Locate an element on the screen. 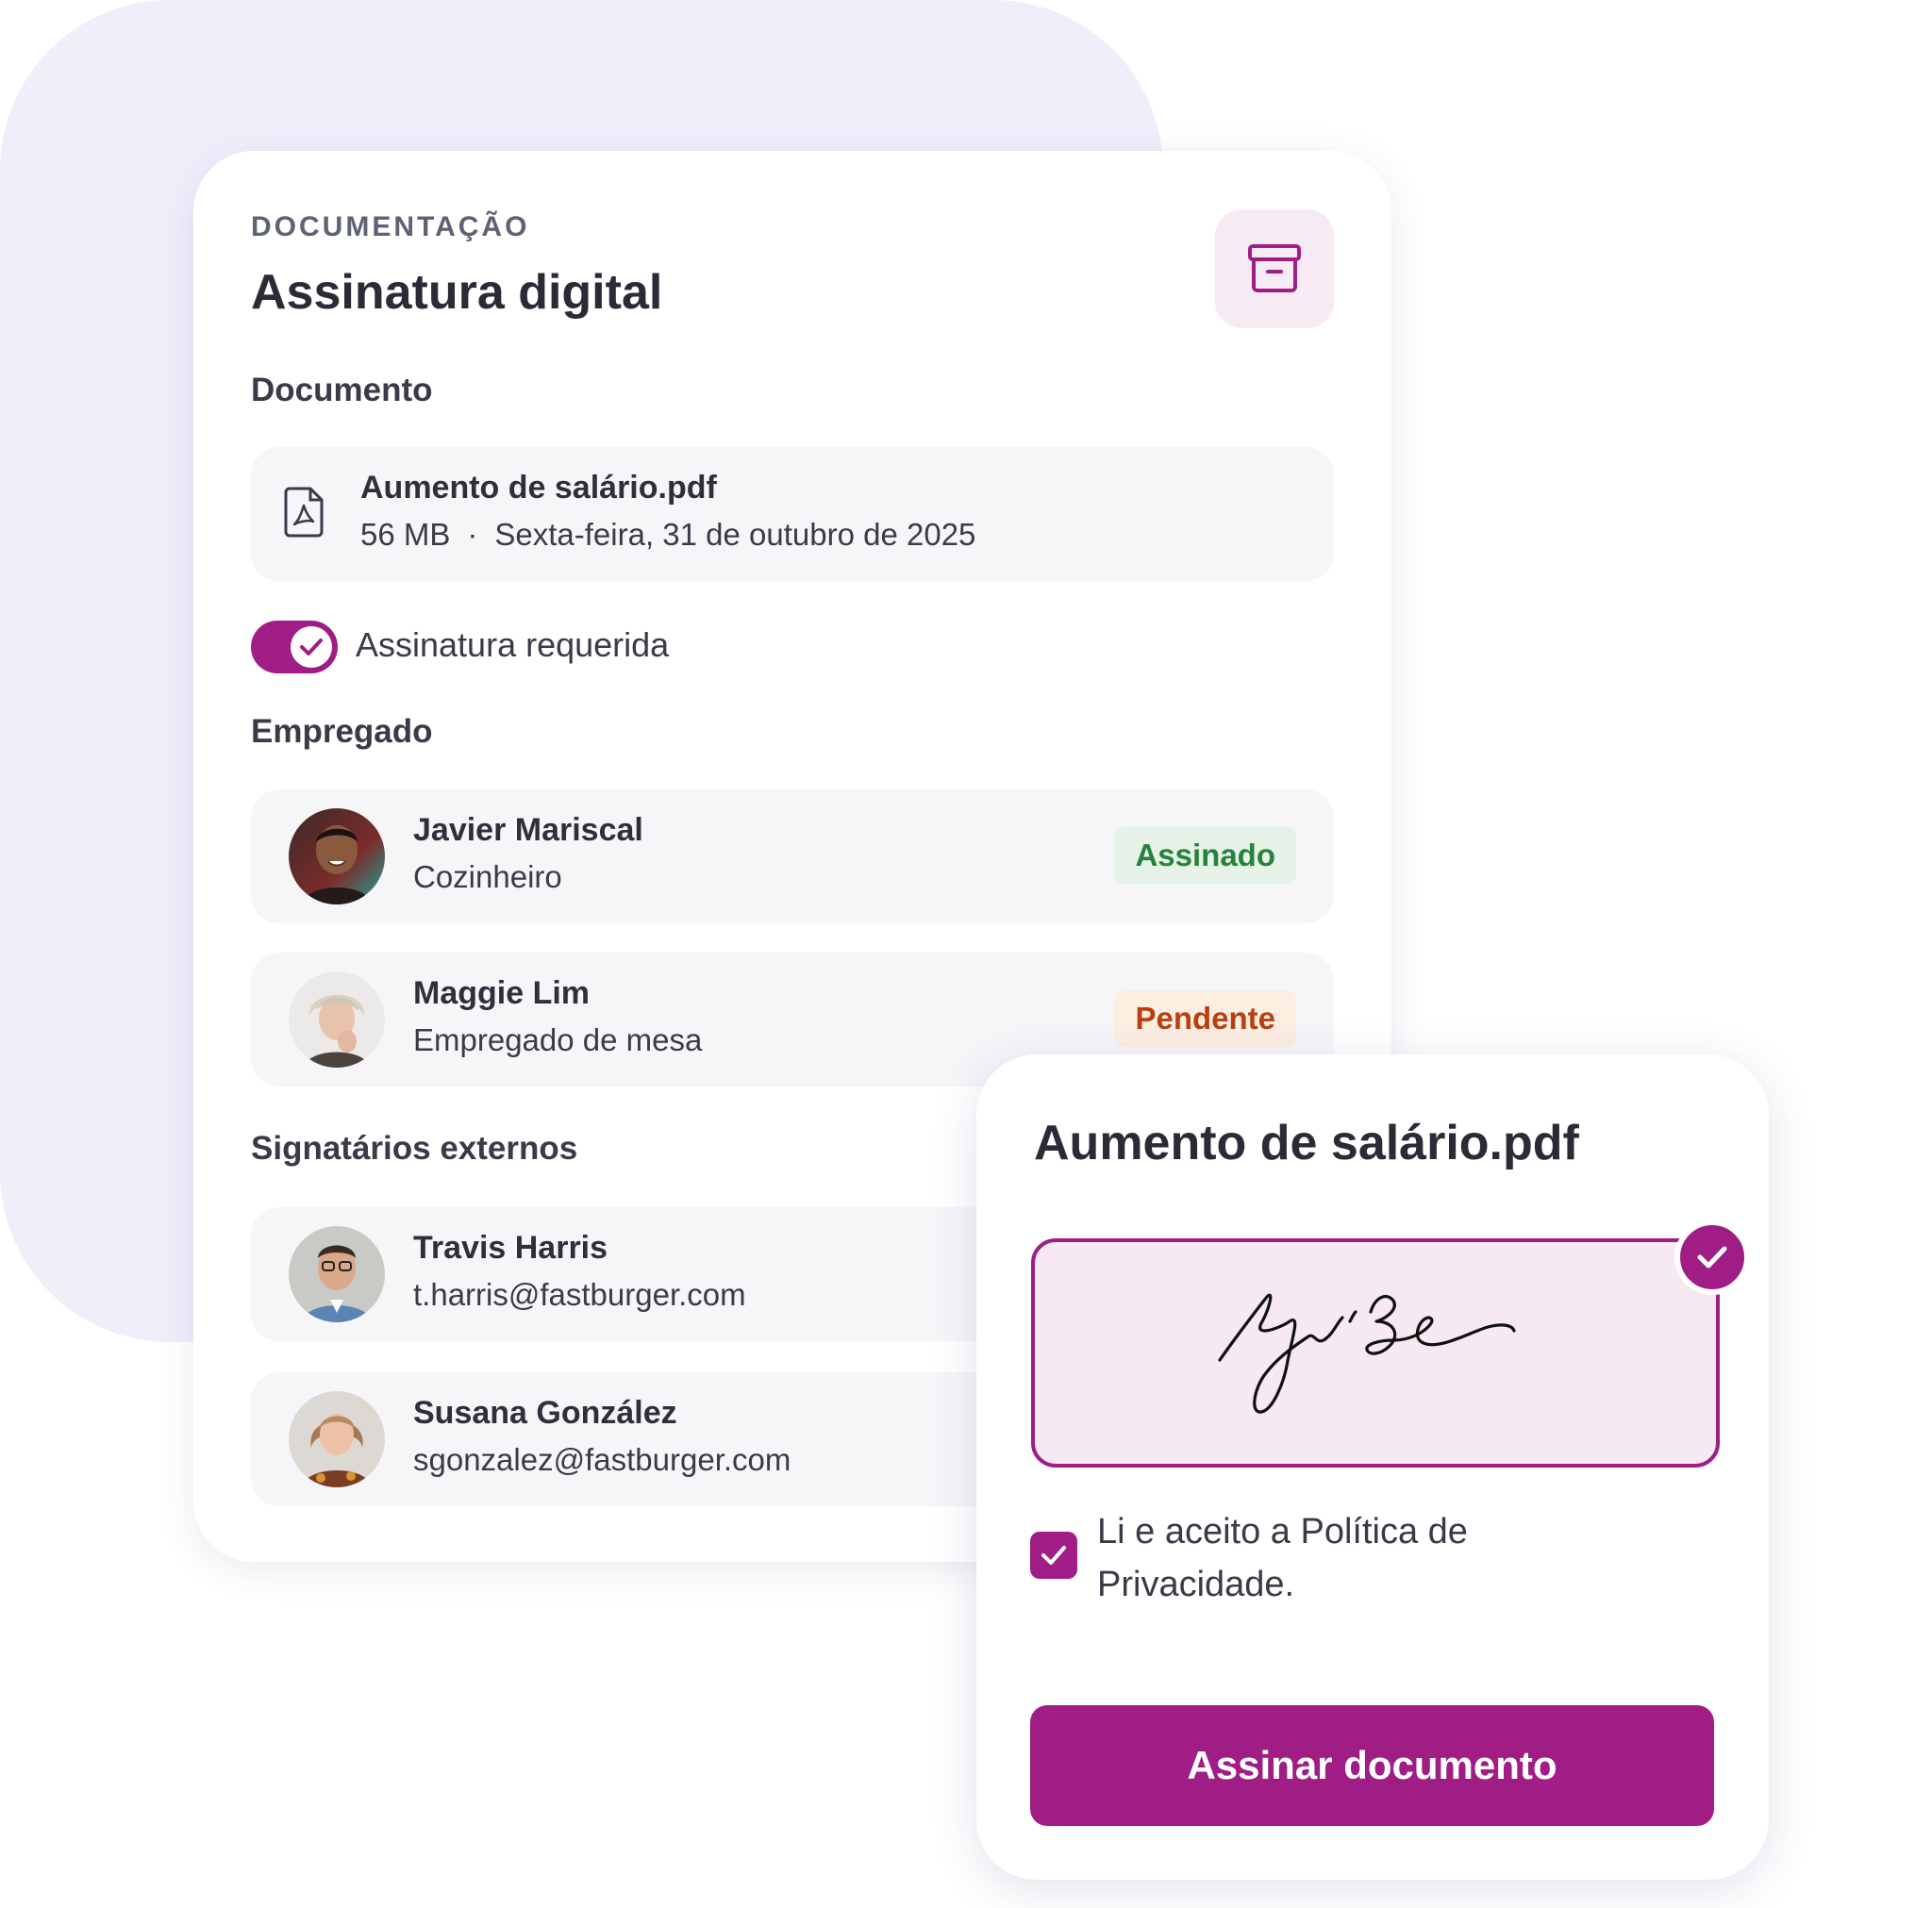 The width and height of the screenshot is (1932, 1908). dialog-title: Aumento de salário.pdf is located at coordinates (1307, 1143).